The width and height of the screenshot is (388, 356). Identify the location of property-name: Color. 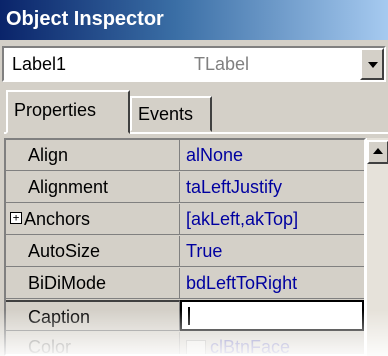
(93, 343).